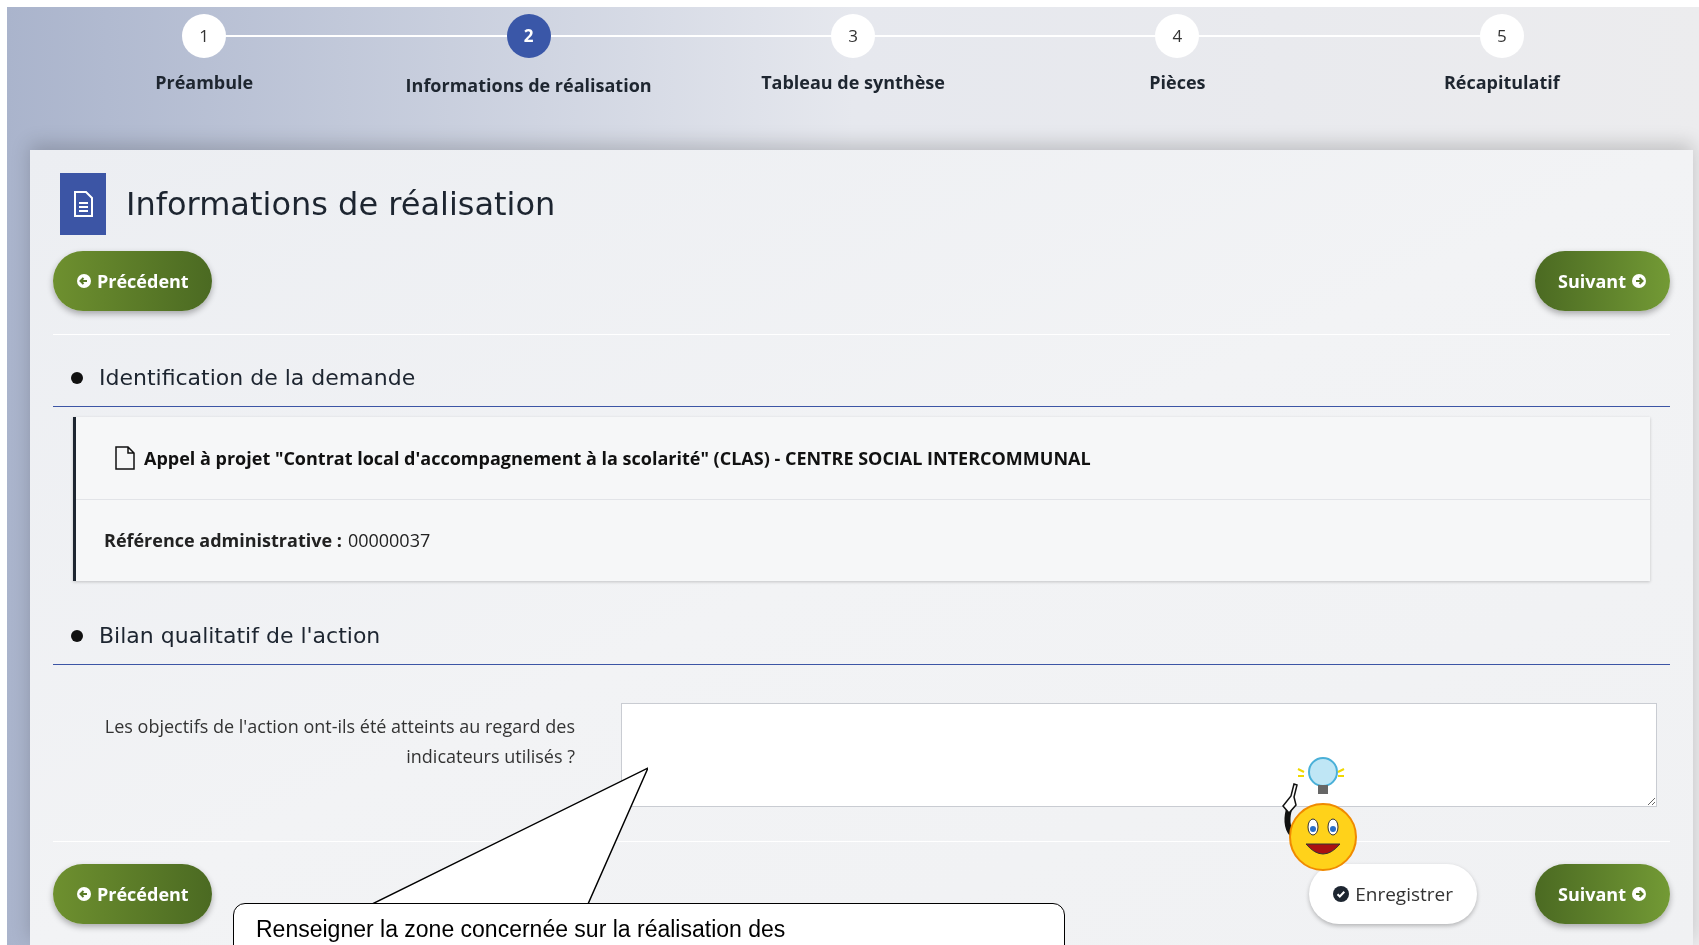 This screenshot has height=945, width=1699. Describe the element at coordinates (1177, 82) in the screenshot. I see `step-label: Pièces` at that location.